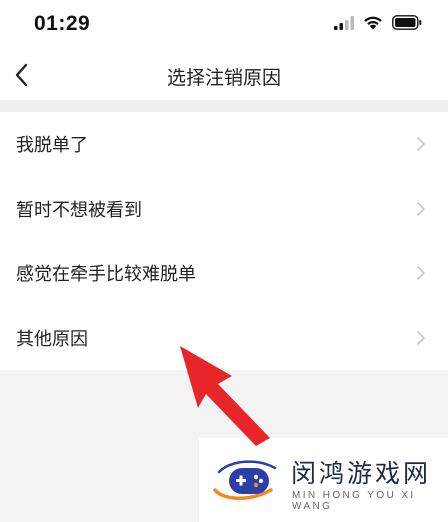 This screenshot has height=522, width=448. Describe the element at coordinates (223, 78) in the screenshot. I see `page-title: 选择注销原因` at that location.